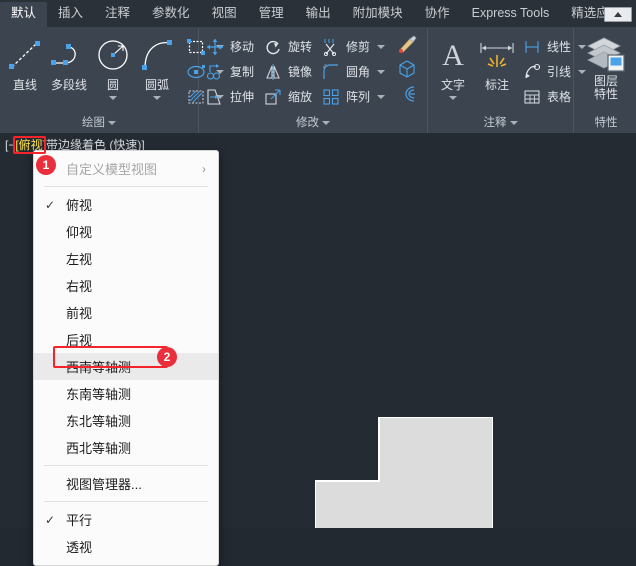  Describe the element at coordinates (358, 47) in the screenshot. I see `modify-trim-label: 修剪` at that location.